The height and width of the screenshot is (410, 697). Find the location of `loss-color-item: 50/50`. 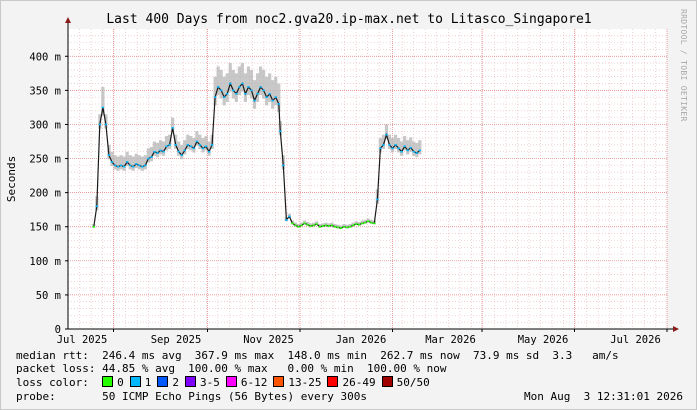

loss-color-item: 50/50 is located at coordinates (405, 382).